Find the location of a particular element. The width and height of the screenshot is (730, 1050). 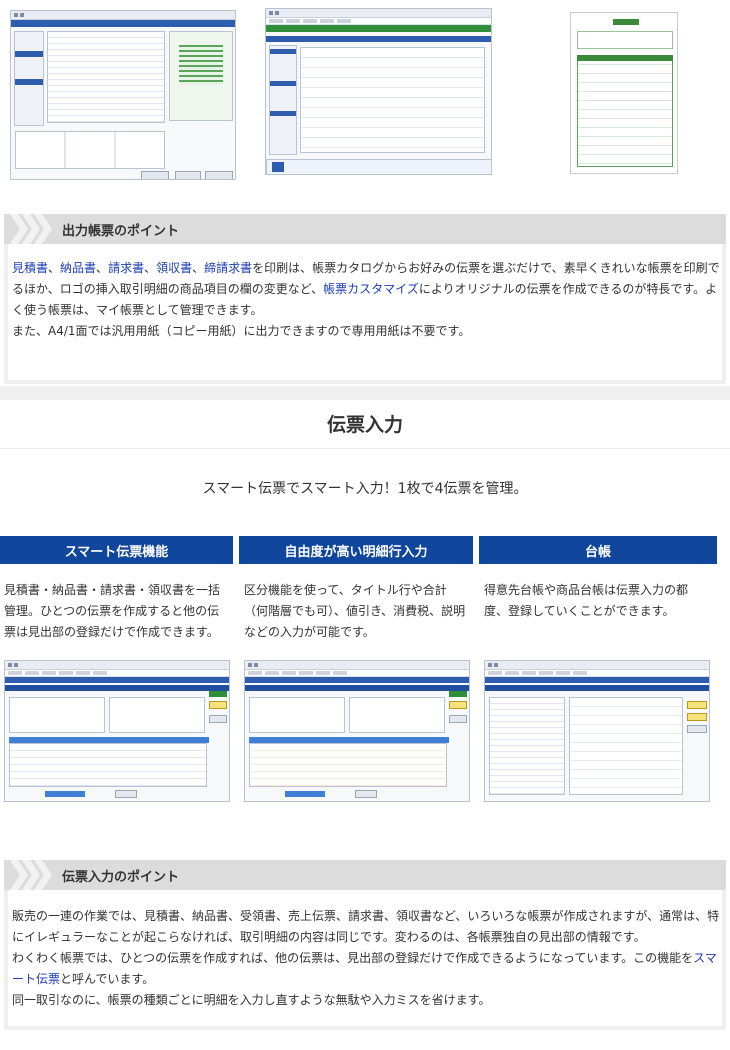

screenshot-printed-form is located at coordinates (624, 93).